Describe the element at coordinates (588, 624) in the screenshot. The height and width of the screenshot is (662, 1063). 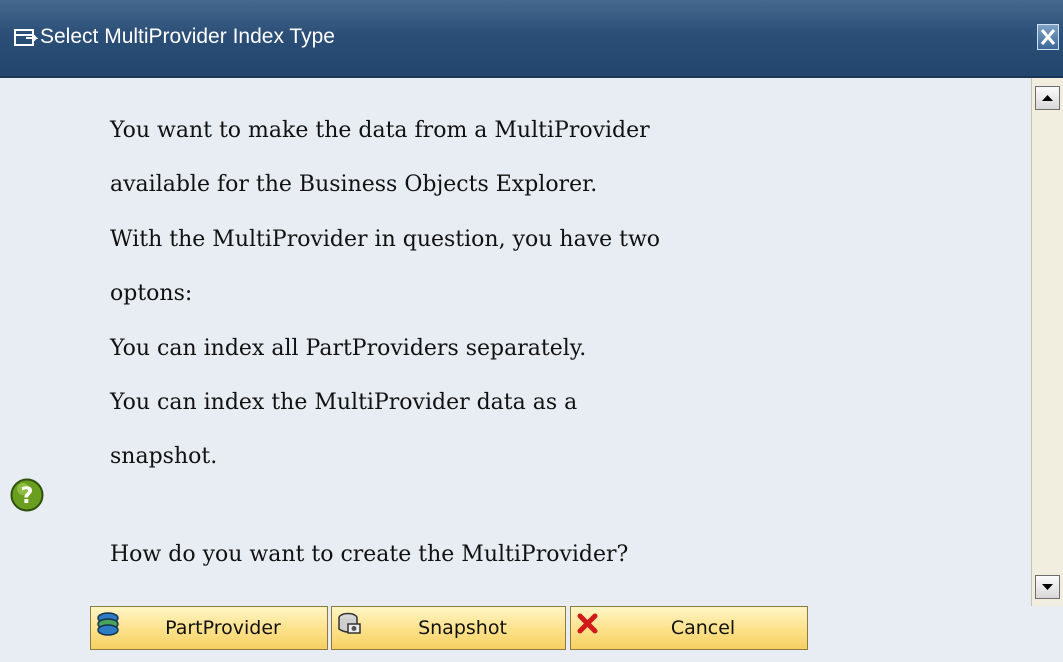
I see `cancel-x-icon` at that location.